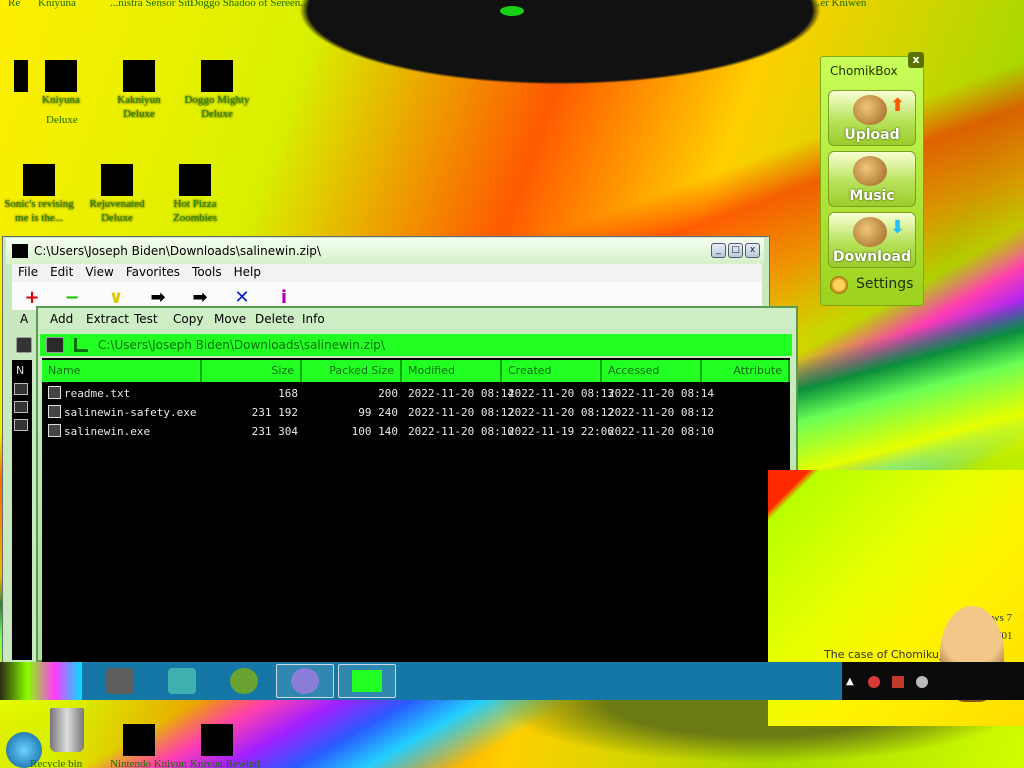 This screenshot has height=768, width=1024. What do you see at coordinates (852, 682) in the screenshot?
I see `tray-arrow-icon: ▲` at bounding box center [852, 682].